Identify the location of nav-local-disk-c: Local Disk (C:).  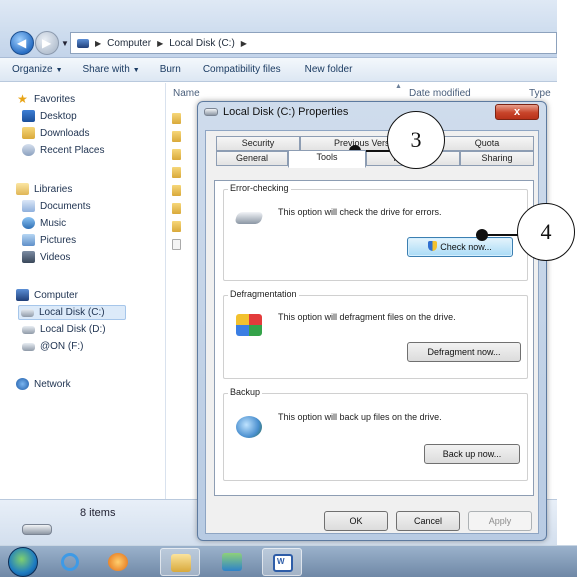
(72, 312).